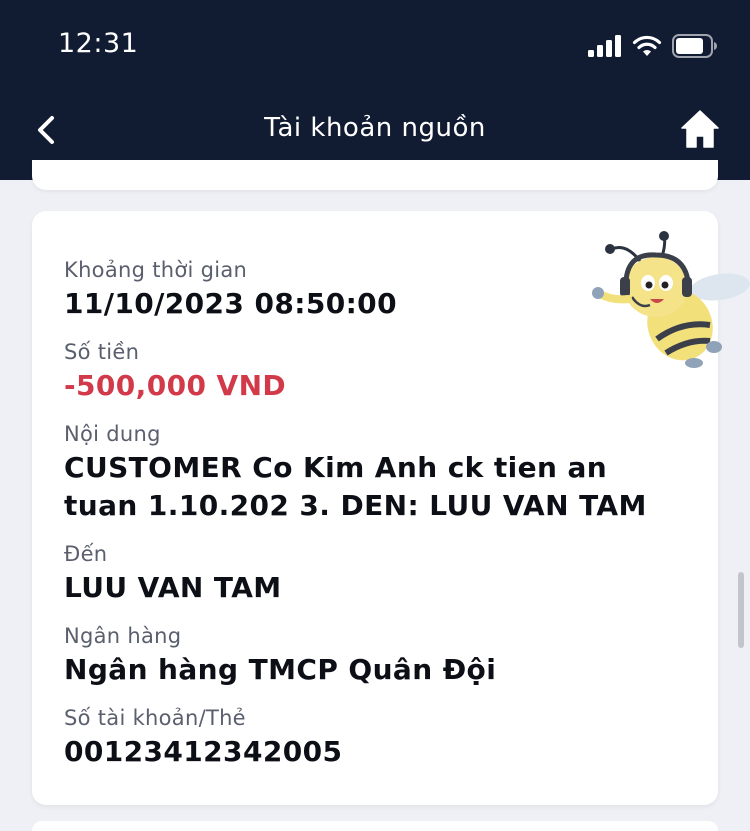 This screenshot has width=750, height=831. What do you see at coordinates (280, 669) in the screenshot?
I see `bank-value: Ngân hàng TMCP Quân Đội` at bounding box center [280, 669].